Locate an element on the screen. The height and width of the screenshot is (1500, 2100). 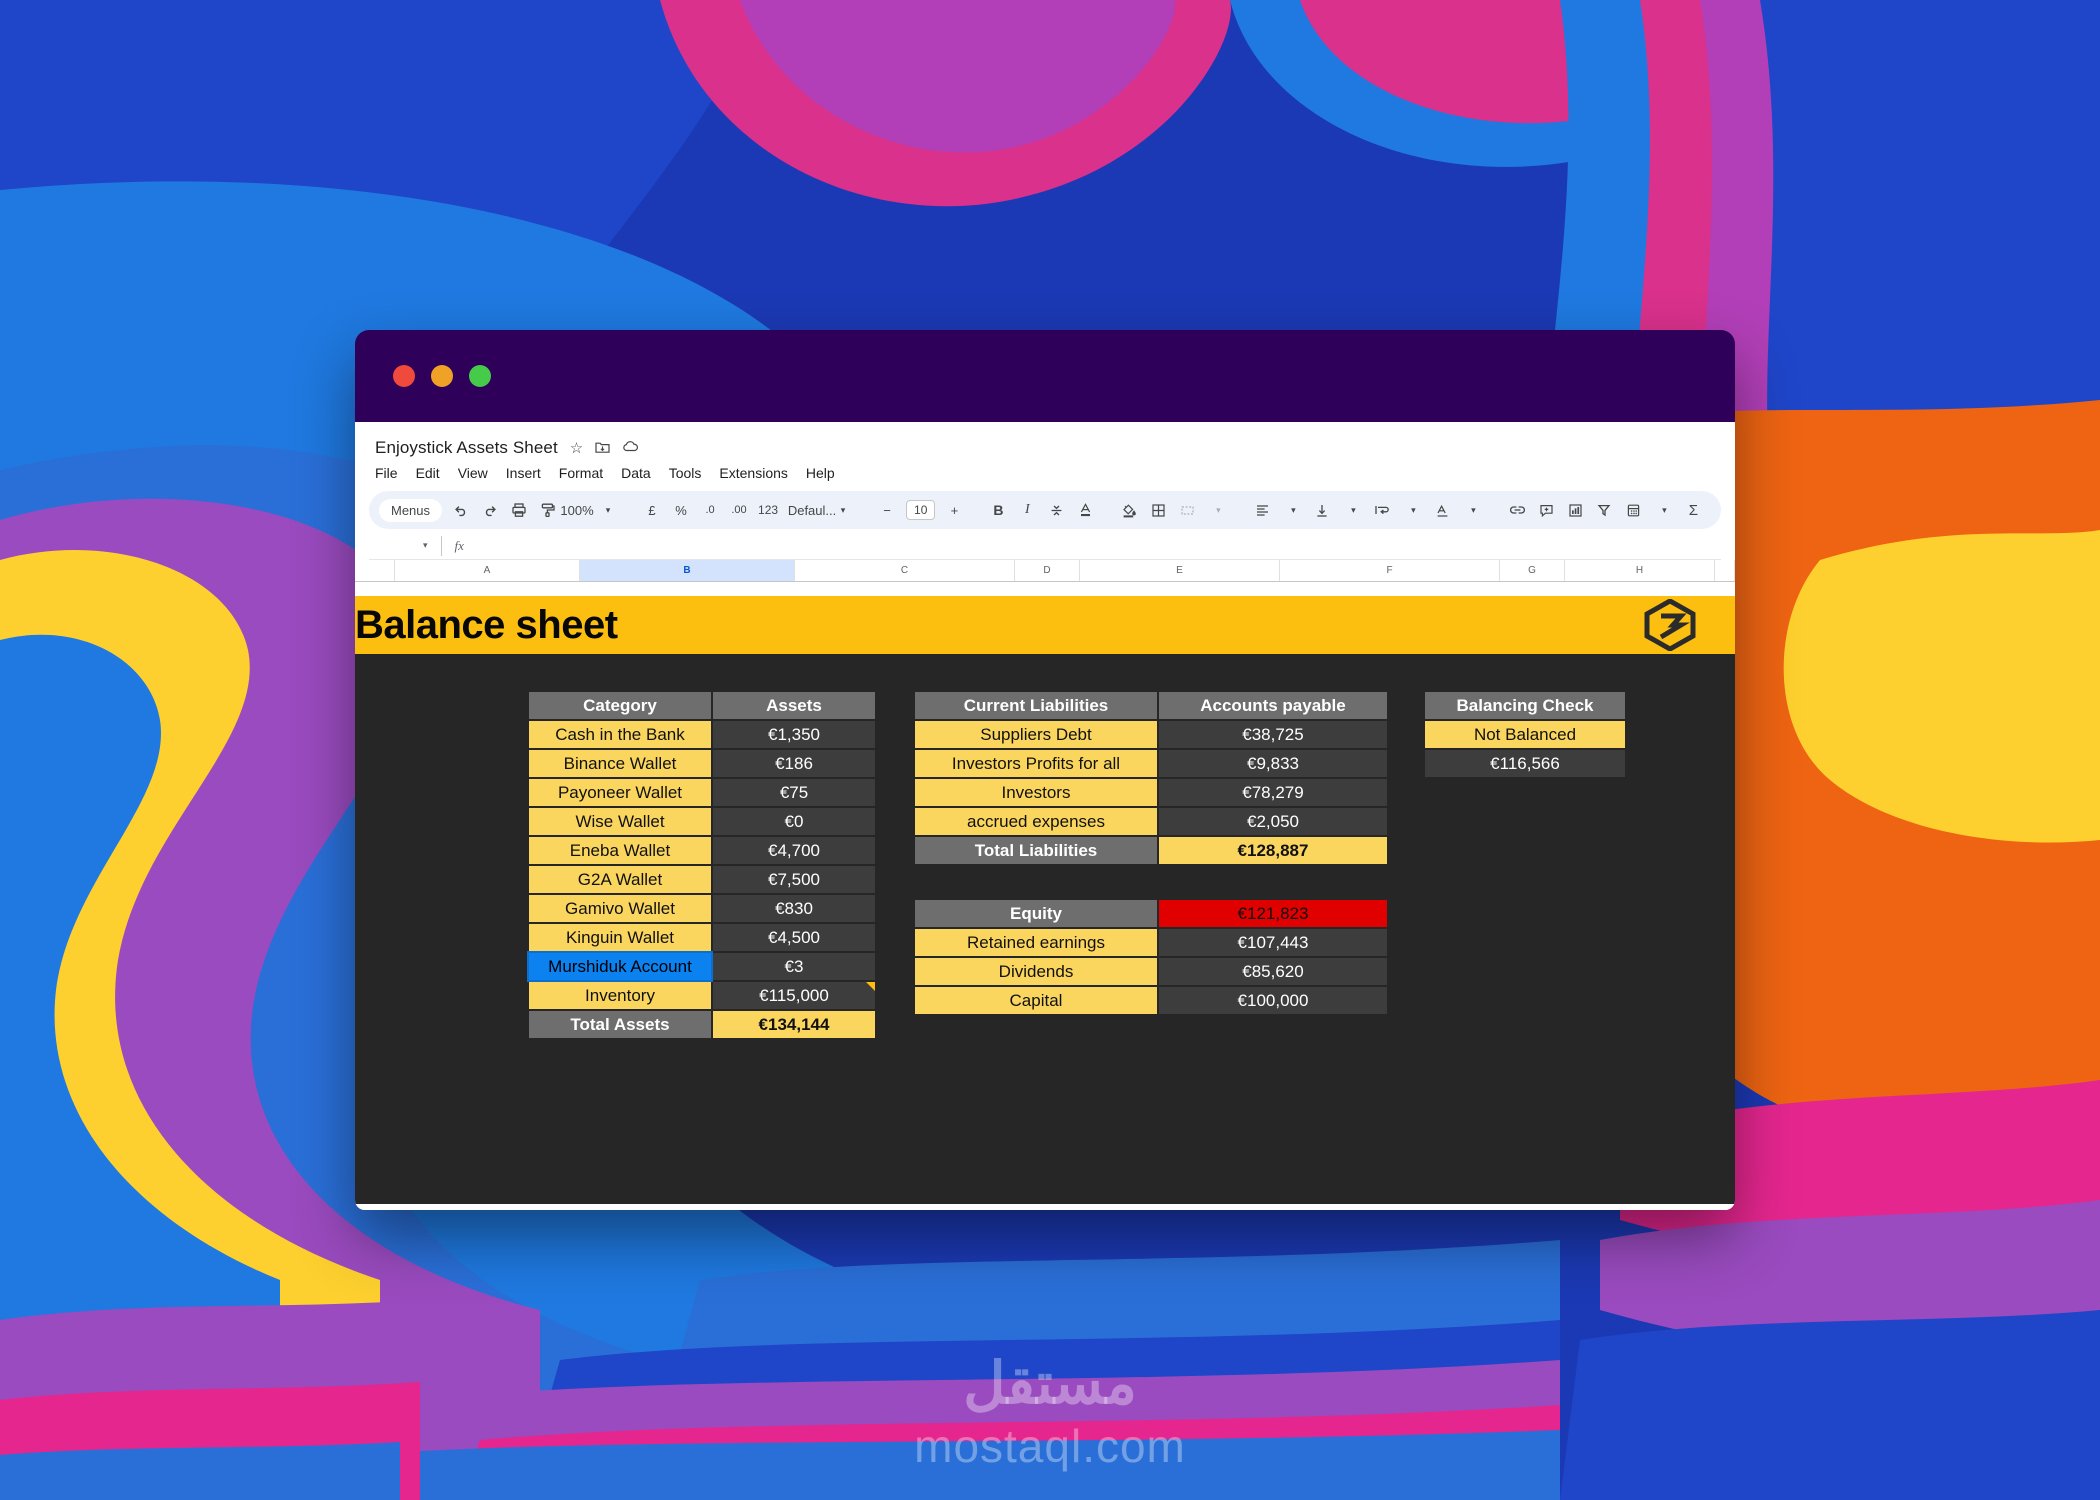
column-header-c: C is located at coordinates (905, 570).